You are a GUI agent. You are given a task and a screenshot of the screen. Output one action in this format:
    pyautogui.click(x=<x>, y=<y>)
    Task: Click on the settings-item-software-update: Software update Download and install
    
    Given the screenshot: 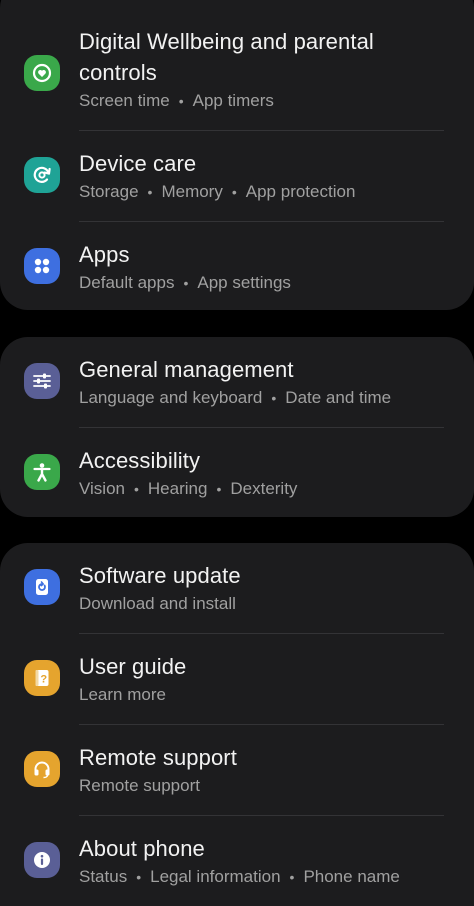 What is the action you would take?
    pyautogui.click(x=237, y=588)
    